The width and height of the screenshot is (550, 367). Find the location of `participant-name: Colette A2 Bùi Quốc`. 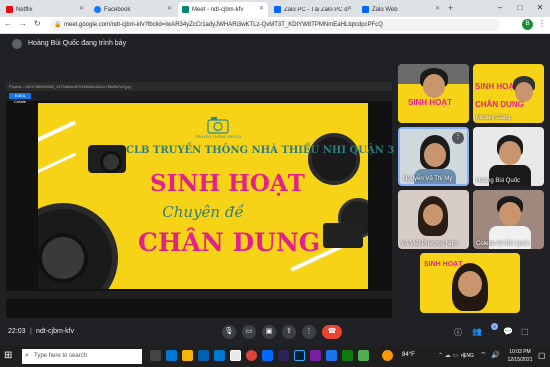

participant-name: Colette A2 Bùi Quốc is located at coordinates (503, 244).